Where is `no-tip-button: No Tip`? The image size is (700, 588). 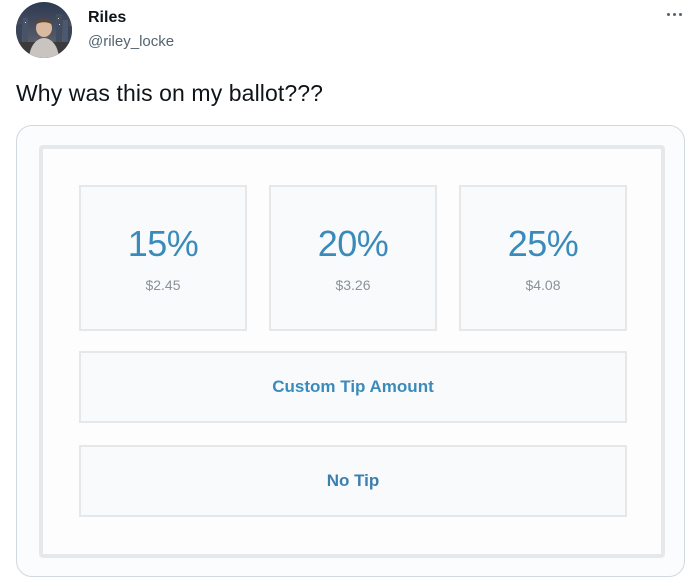 no-tip-button: No Tip is located at coordinates (353, 481).